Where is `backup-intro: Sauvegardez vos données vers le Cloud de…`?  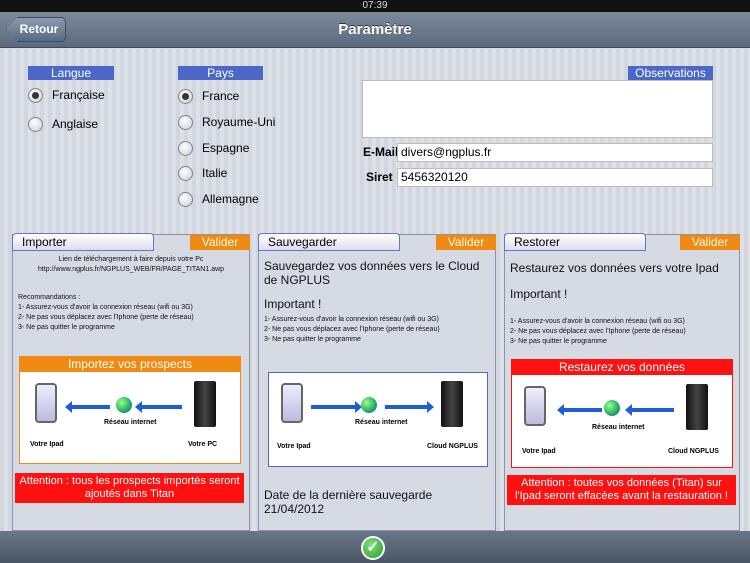 backup-intro: Sauvegardez vos données vers le Cloud de… is located at coordinates (372, 273).